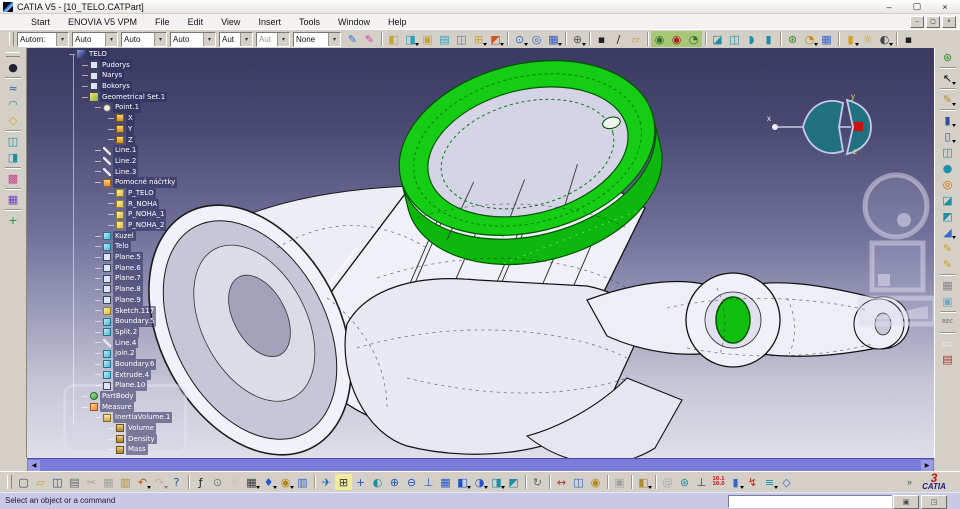  Describe the element at coordinates (945, 6) in the screenshot. I see `close-button: ×` at that location.